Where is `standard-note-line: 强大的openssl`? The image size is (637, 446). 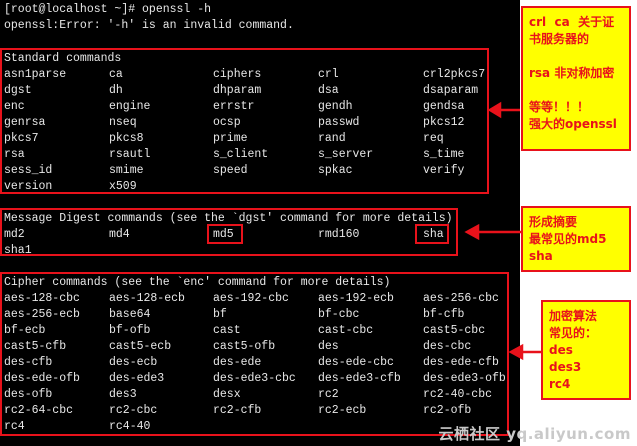 standard-note-line: 强大的openssl is located at coordinates (573, 124).